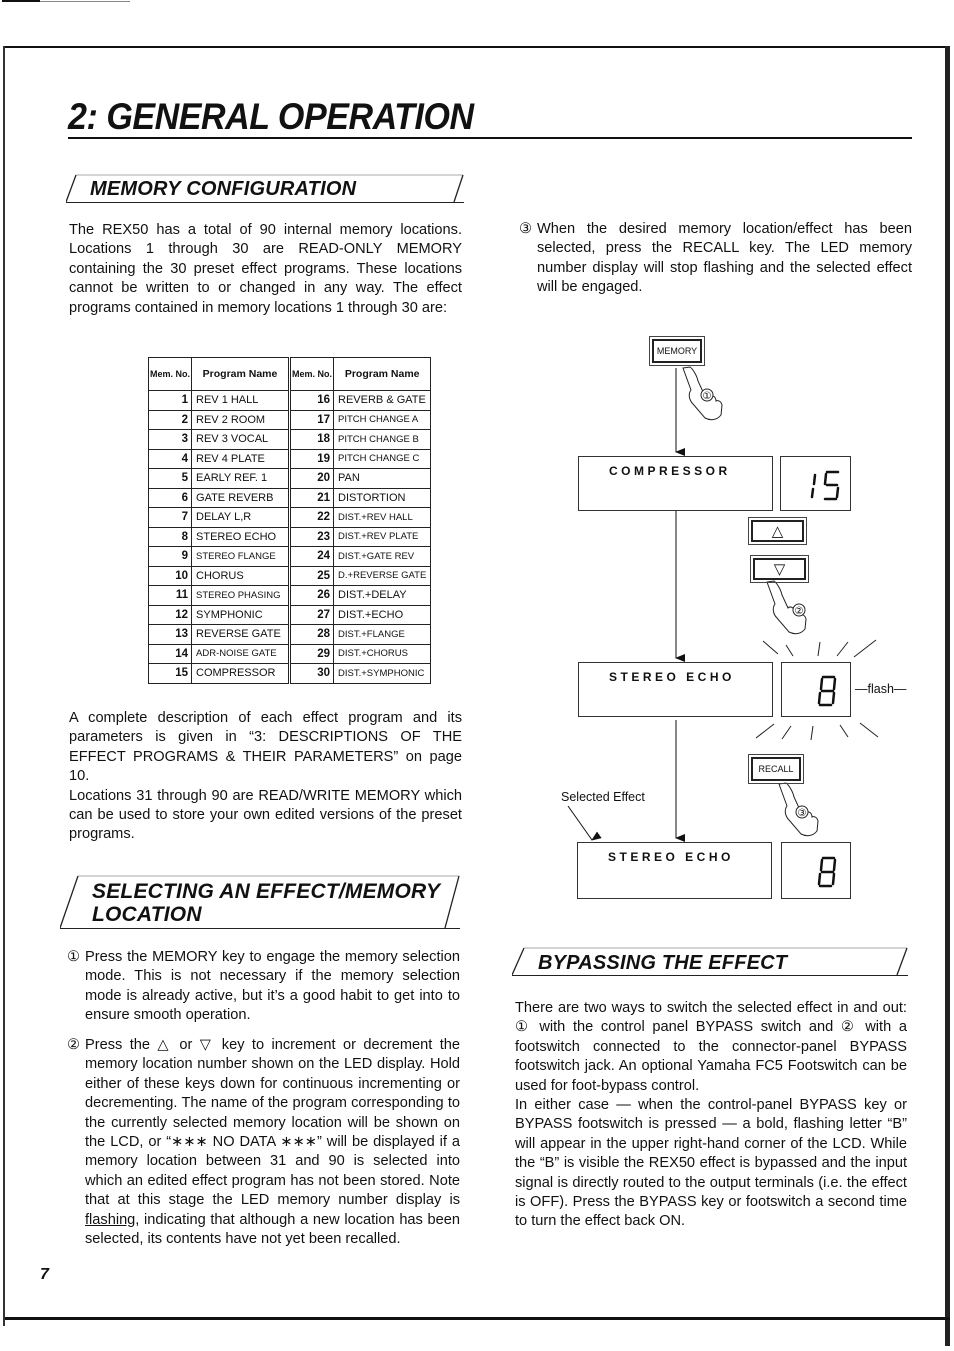  I want to click on up-triangle-icon: △, so click(777, 531).